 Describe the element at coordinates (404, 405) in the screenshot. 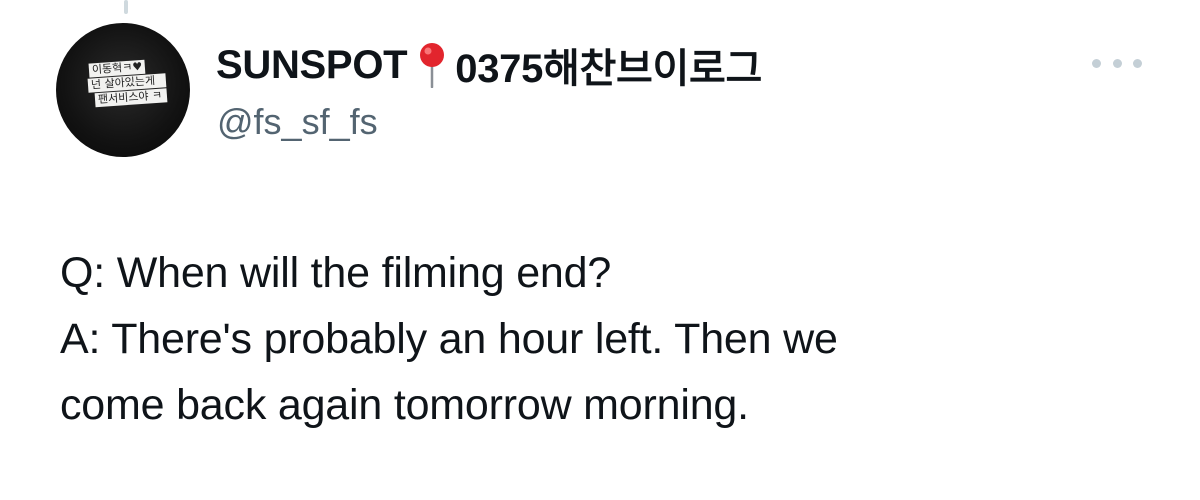

I see `tweet-text-line: come back again tomorrow morning.` at that location.